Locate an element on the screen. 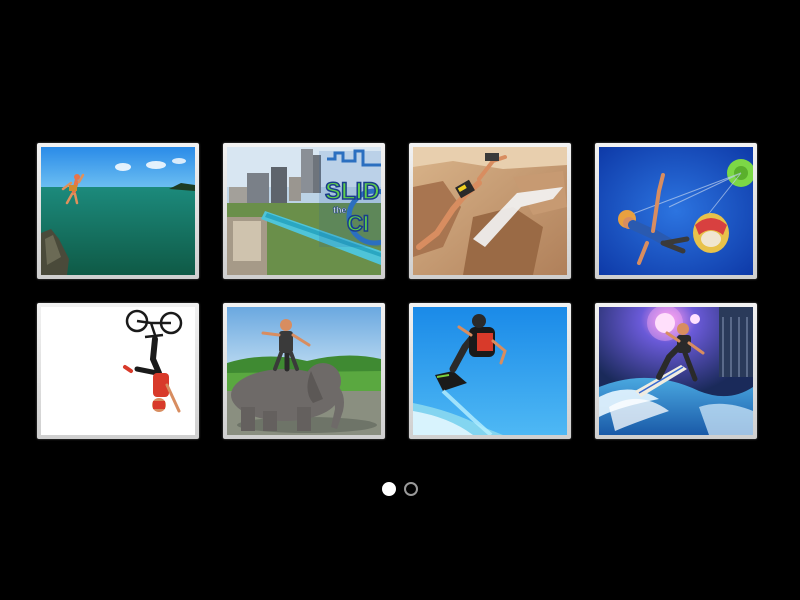 The width and height of the screenshot is (800, 600). thumbnail-bmx-flip is located at coordinates (118, 371).